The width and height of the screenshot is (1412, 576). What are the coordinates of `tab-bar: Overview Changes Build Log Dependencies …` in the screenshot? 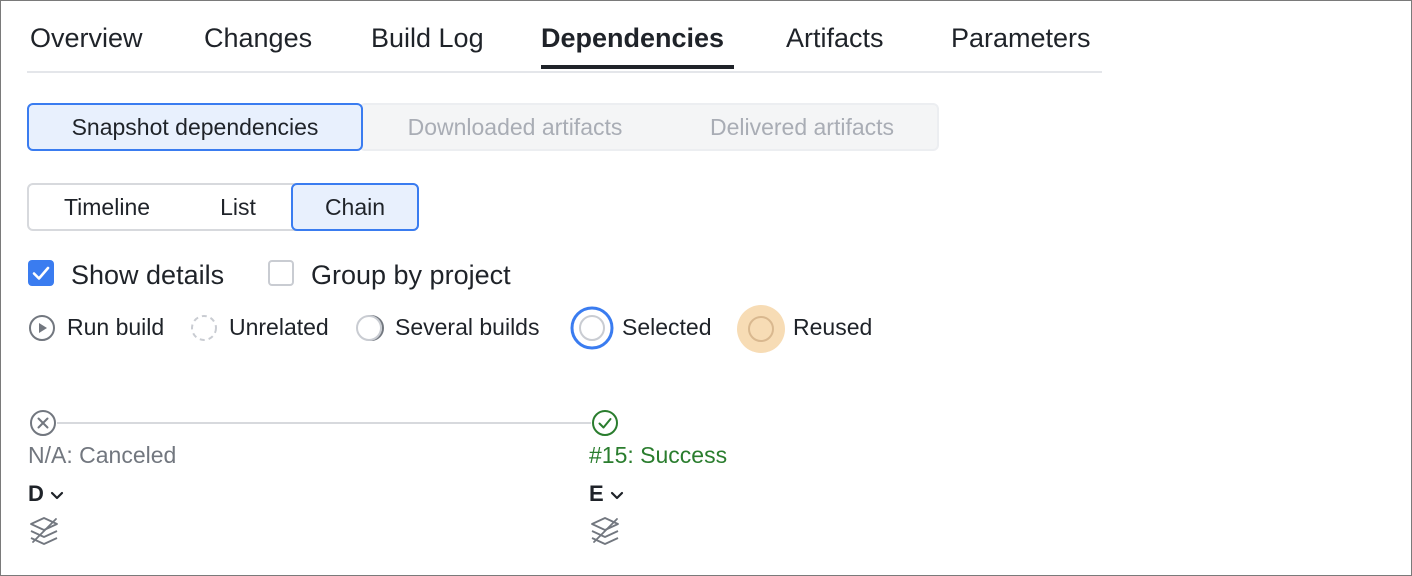 It's located at (564, 37).